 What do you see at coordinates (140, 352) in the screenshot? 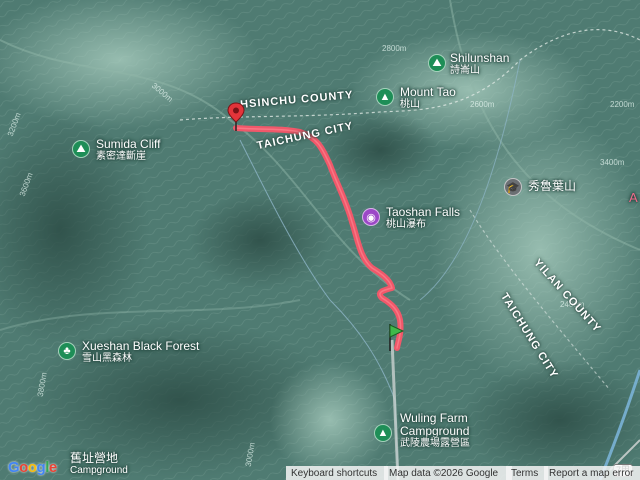
I see `poi-xueshan-black-forest: Xueshan Black Forest 雪山黑森林` at bounding box center [140, 352].